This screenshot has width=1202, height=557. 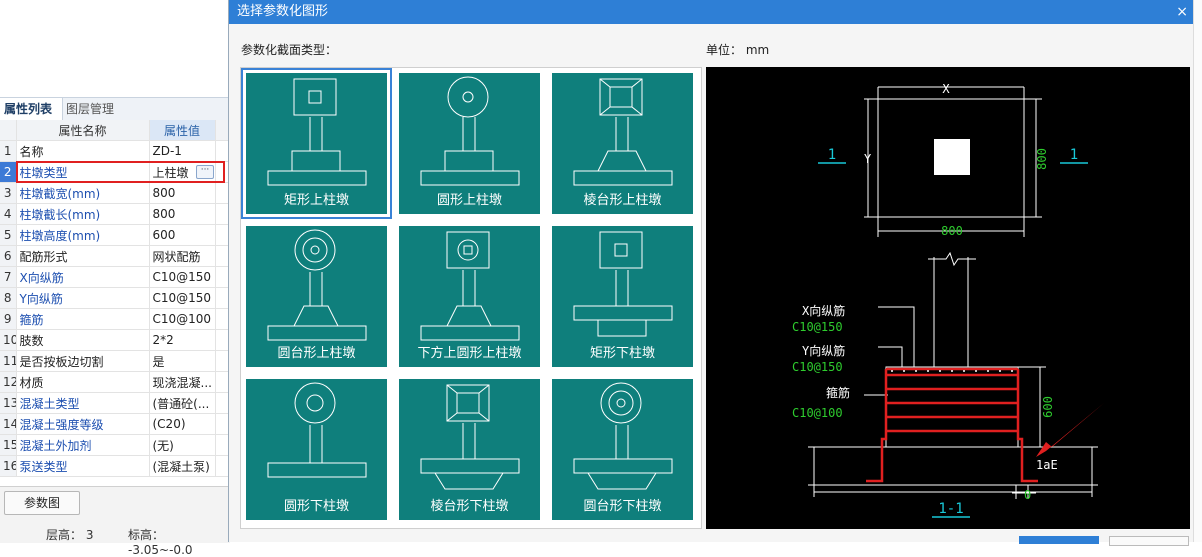 What do you see at coordinates (182, 361) in the screenshot?
I see `property-value: 是` at bounding box center [182, 361].